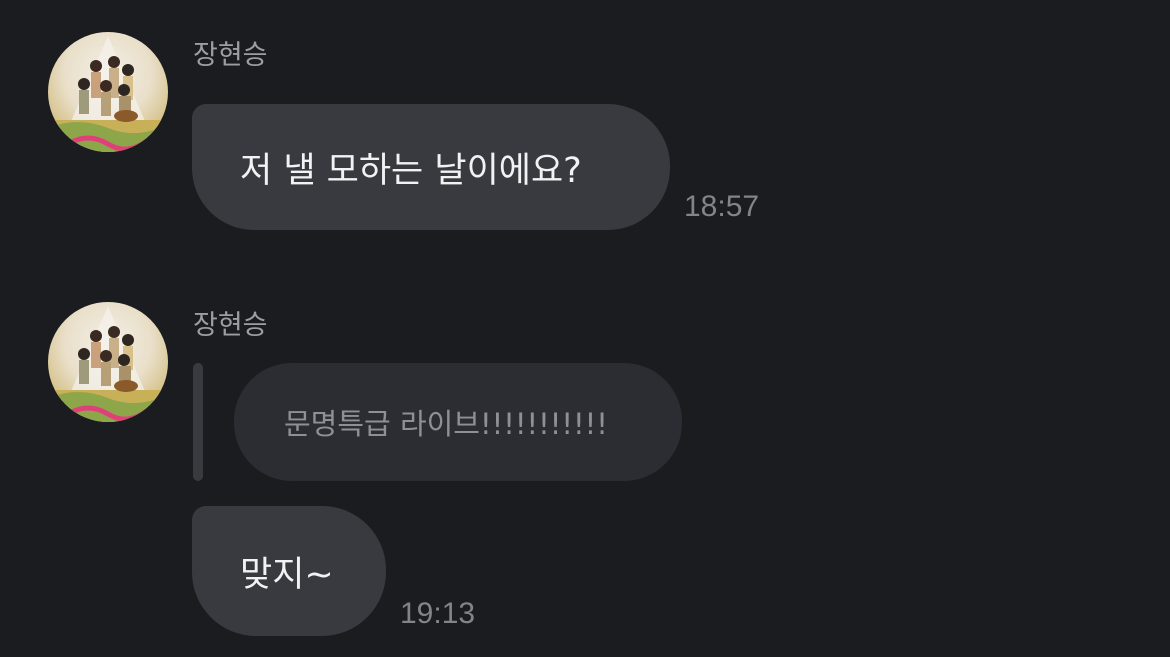 This screenshot has width=1170, height=657. I want to click on reply-quote-text: 문명특급 라이브!!!!!!!!!!!, so click(446, 424).